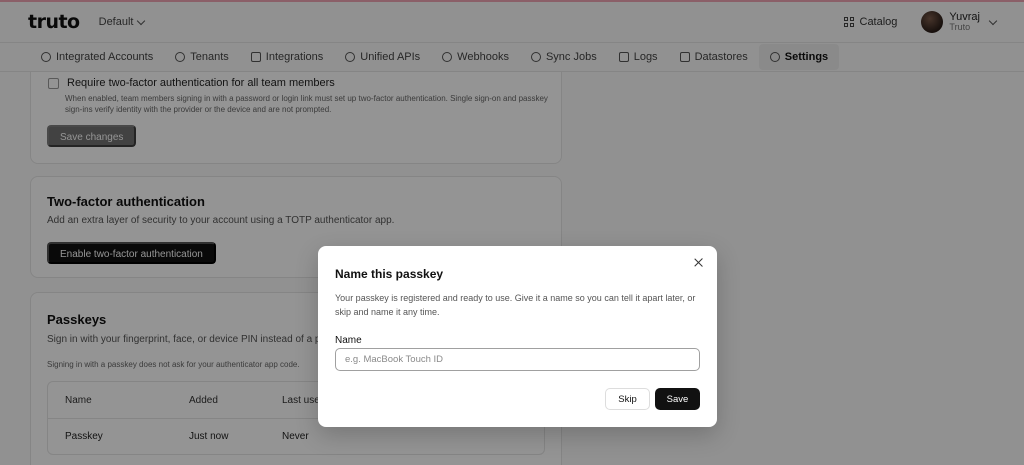 The width and height of the screenshot is (1024, 465). I want to click on name-field-label: Name, so click(348, 340).